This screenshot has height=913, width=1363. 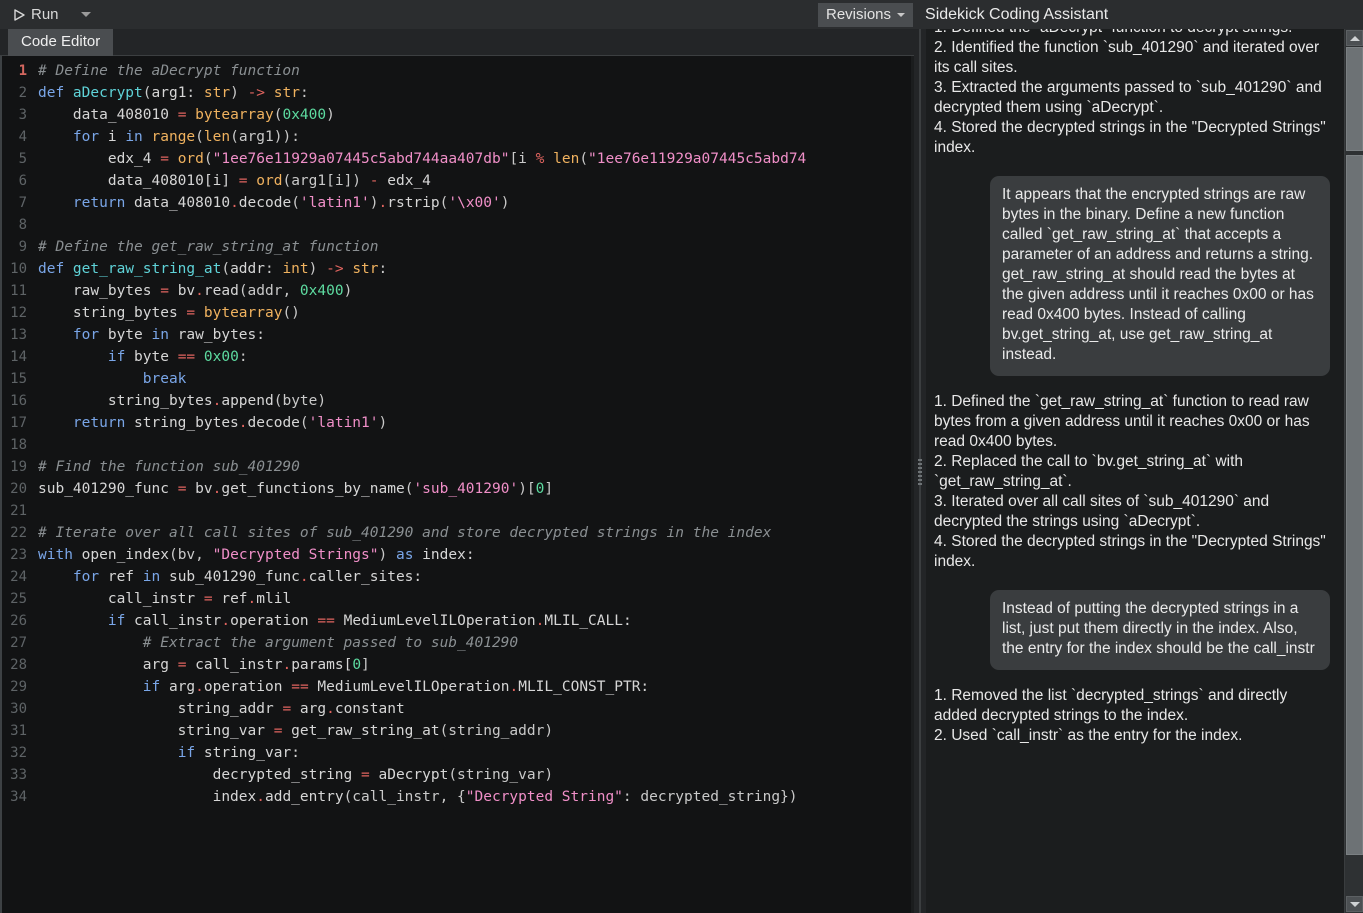 What do you see at coordinates (544, 797) in the screenshot?
I see `code-token: "Decrypted String"` at bounding box center [544, 797].